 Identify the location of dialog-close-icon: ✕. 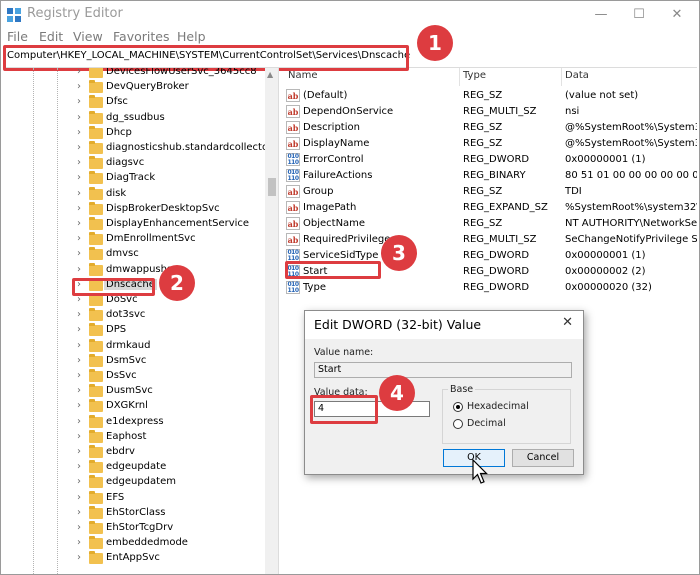
(567, 322).